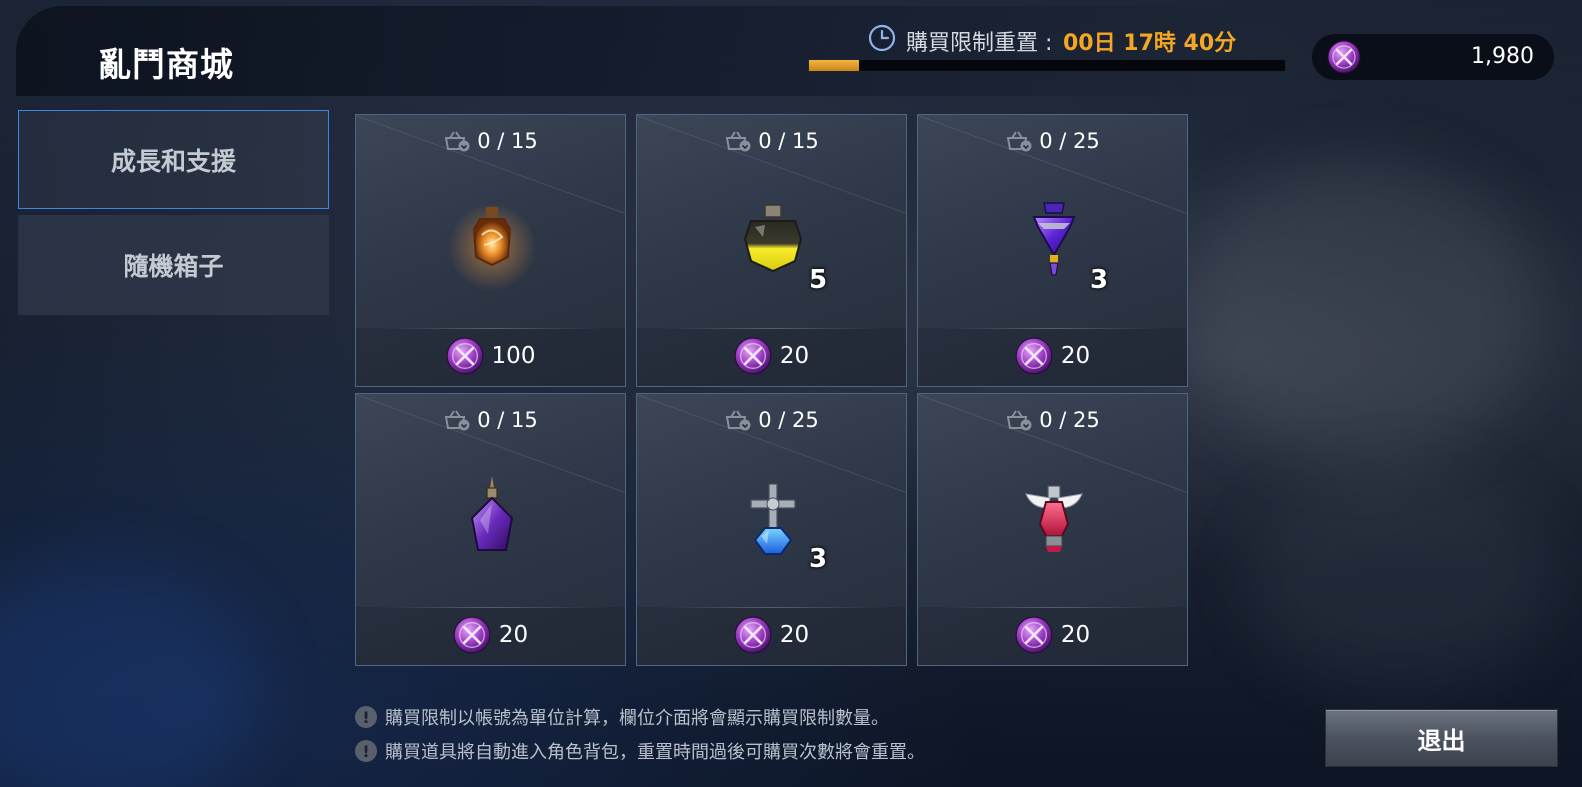 The image size is (1582, 787). I want to click on tab-random-box: 隨機箱子, so click(173, 265).